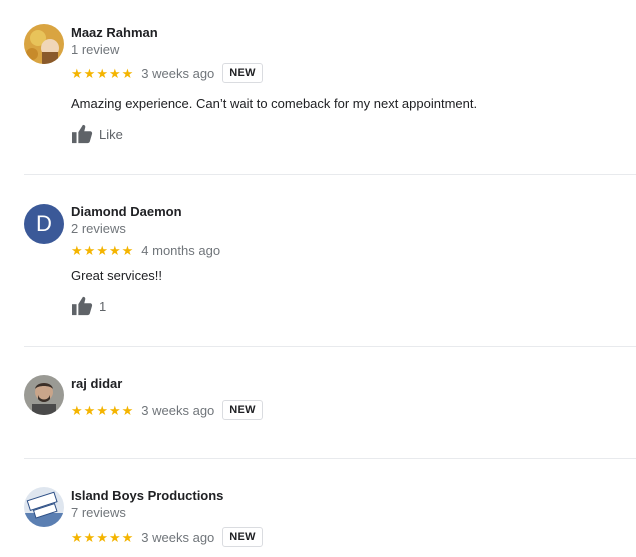 This screenshot has height=557, width=636. What do you see at coordinates (98, 512) in the screenshot?
I see `review-count: 7 reviews` at bounding box center [98, 512].